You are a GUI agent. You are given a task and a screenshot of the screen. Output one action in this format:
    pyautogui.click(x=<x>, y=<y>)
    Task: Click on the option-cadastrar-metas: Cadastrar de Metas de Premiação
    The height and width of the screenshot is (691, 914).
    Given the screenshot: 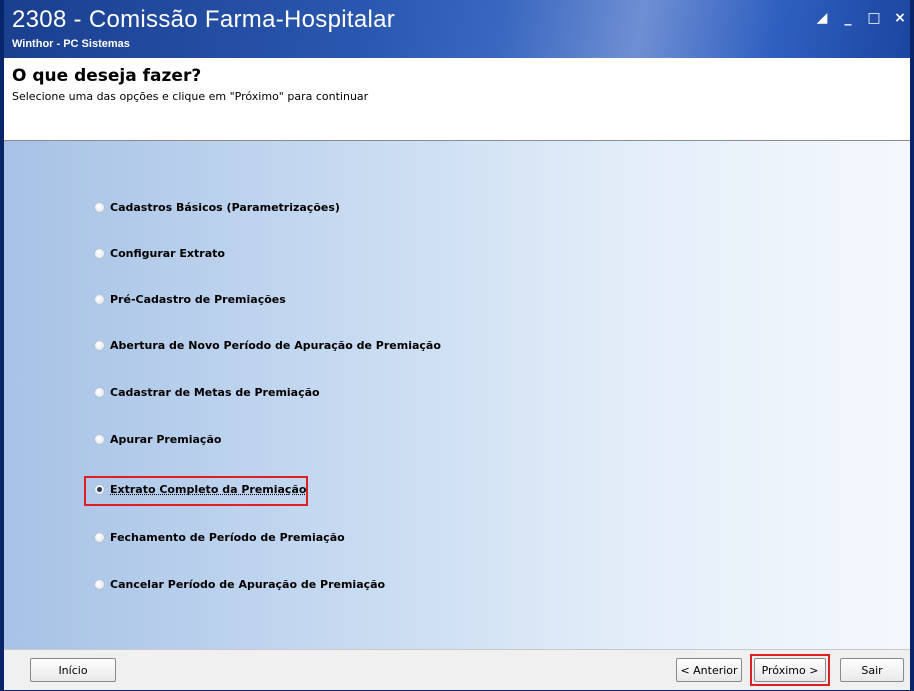 What is the action you would take?
    pyautogui.click(x=202, y=392)
    